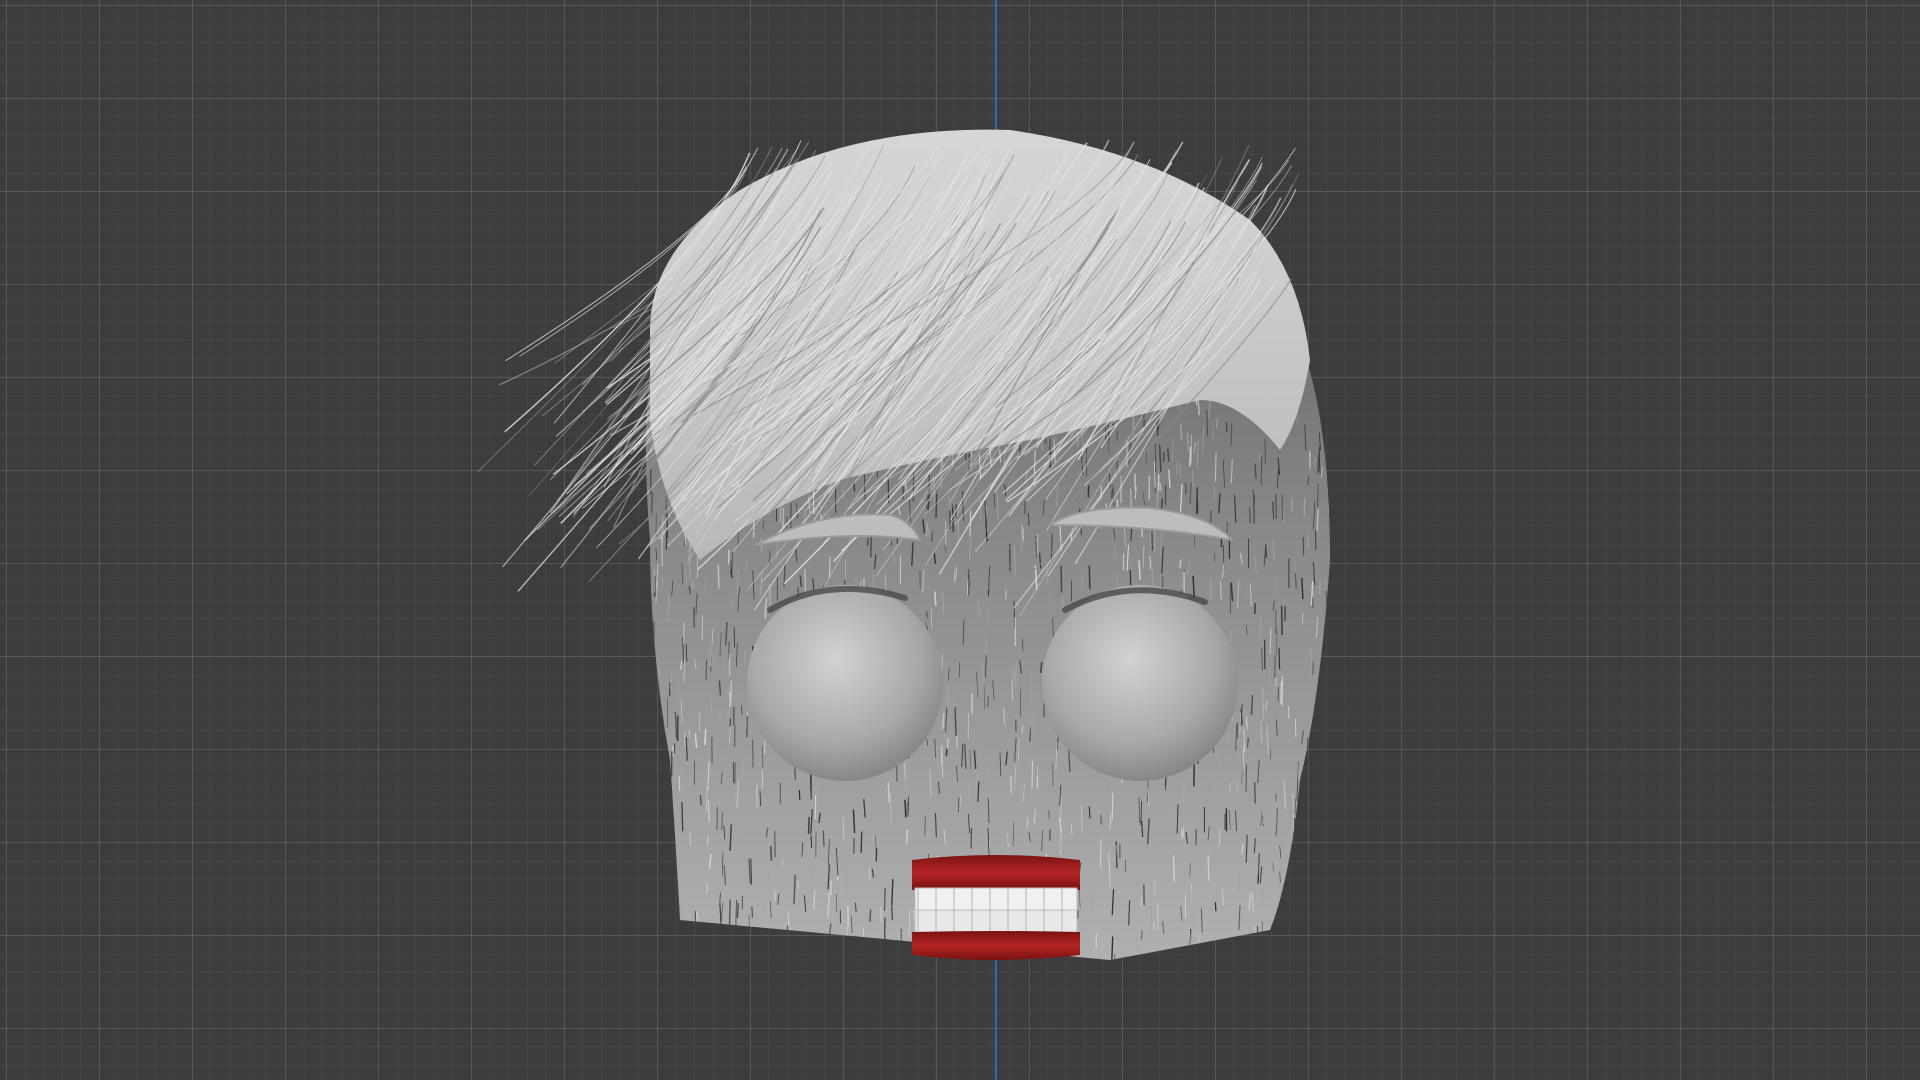 The image size is (1920, 1080). I want to click on left-eye, so click(845, 683).